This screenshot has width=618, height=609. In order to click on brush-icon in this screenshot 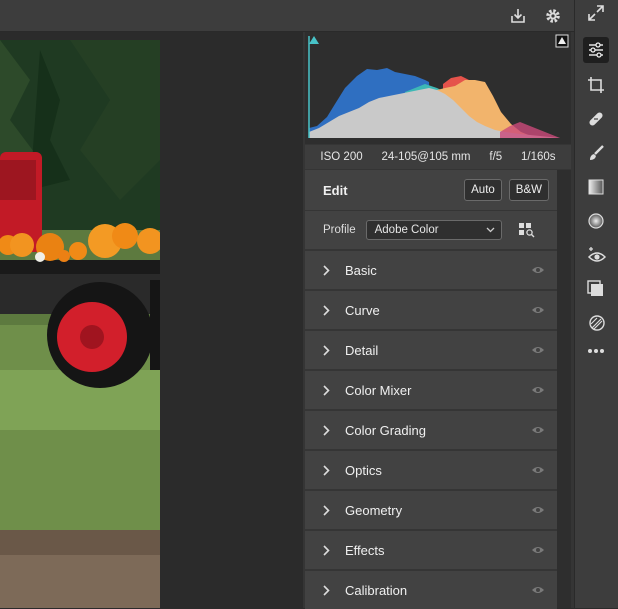, I will do `click(596, 153)`.